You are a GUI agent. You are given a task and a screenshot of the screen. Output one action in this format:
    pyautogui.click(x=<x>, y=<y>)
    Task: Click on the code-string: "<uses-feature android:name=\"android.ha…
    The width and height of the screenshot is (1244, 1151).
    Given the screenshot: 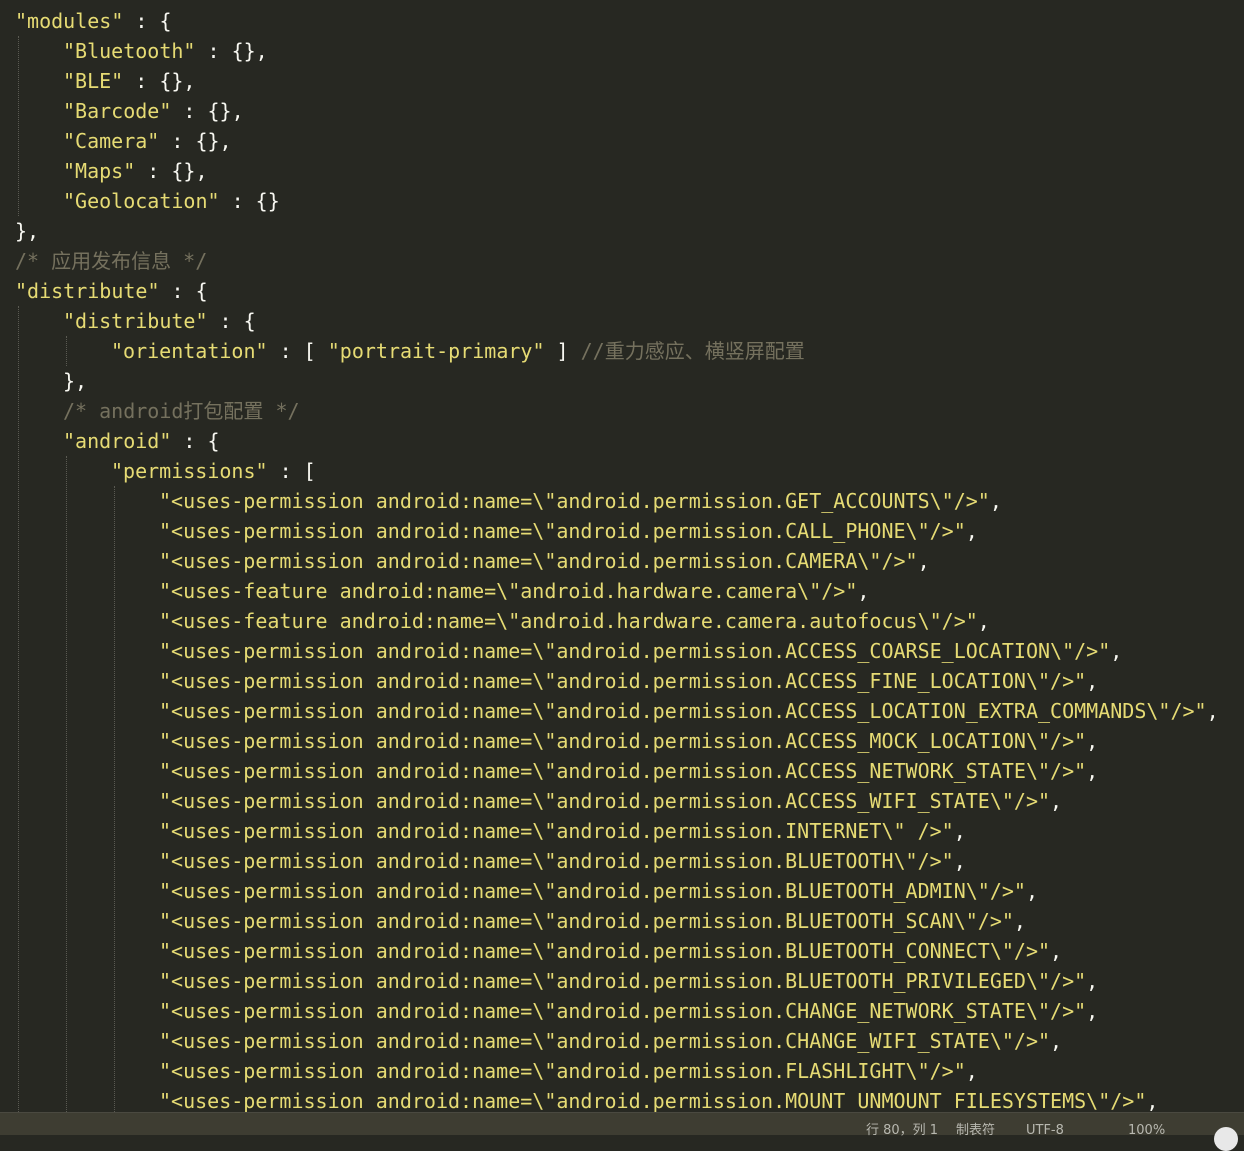 What is the action you would take?
    pyautogui.click(x=508, y=591)
    